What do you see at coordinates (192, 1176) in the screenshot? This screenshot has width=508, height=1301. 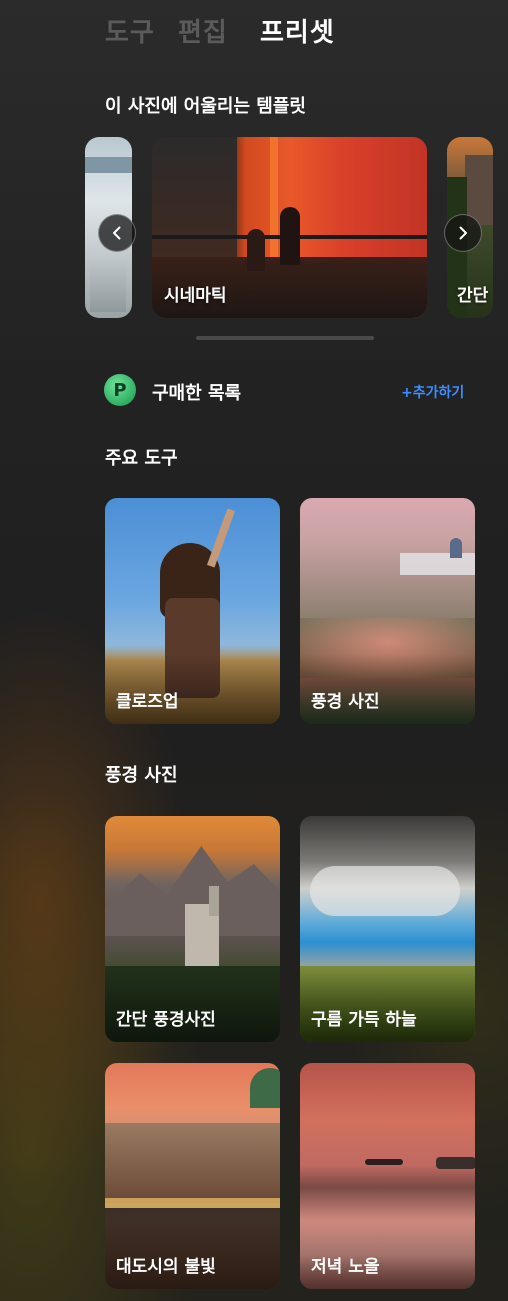 I see `landscape-tile-city-lights: 대도시의 불빛` at bounding box center [192, 1176].